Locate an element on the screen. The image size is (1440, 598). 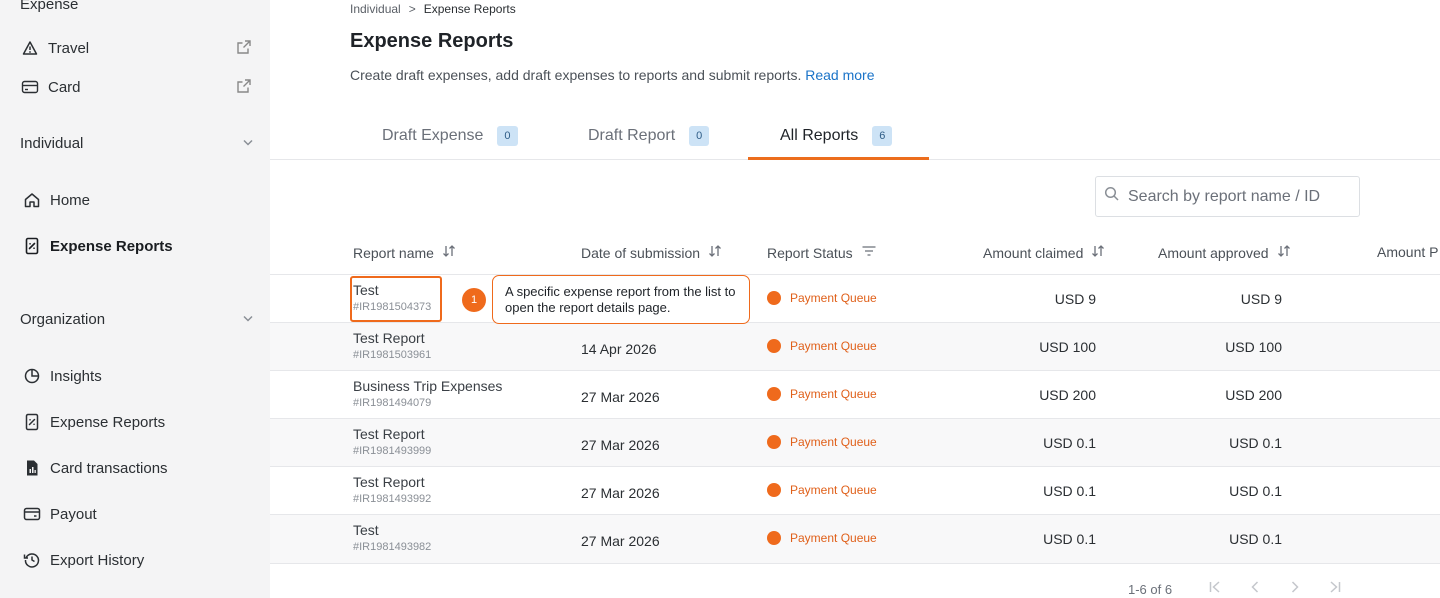
sidebar-item-label: Card is located at coordinates (64, 87).